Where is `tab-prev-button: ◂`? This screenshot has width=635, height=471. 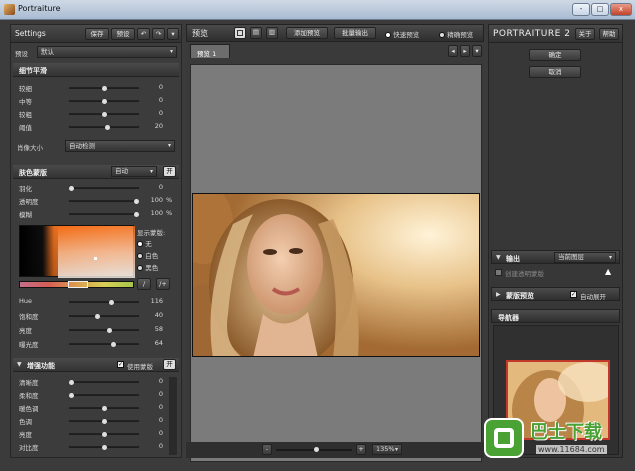 tab-prev-button: ◂ is located at coordinates (453, 51).